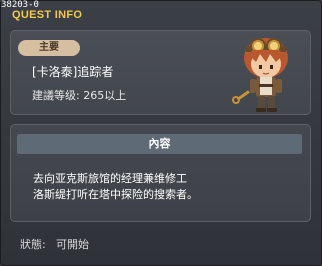 The width and height of the screenshot is (322, 266). Describe the element at coordinates (72, 244) in the screenshot. I see `status-value: 可開始` at that location.